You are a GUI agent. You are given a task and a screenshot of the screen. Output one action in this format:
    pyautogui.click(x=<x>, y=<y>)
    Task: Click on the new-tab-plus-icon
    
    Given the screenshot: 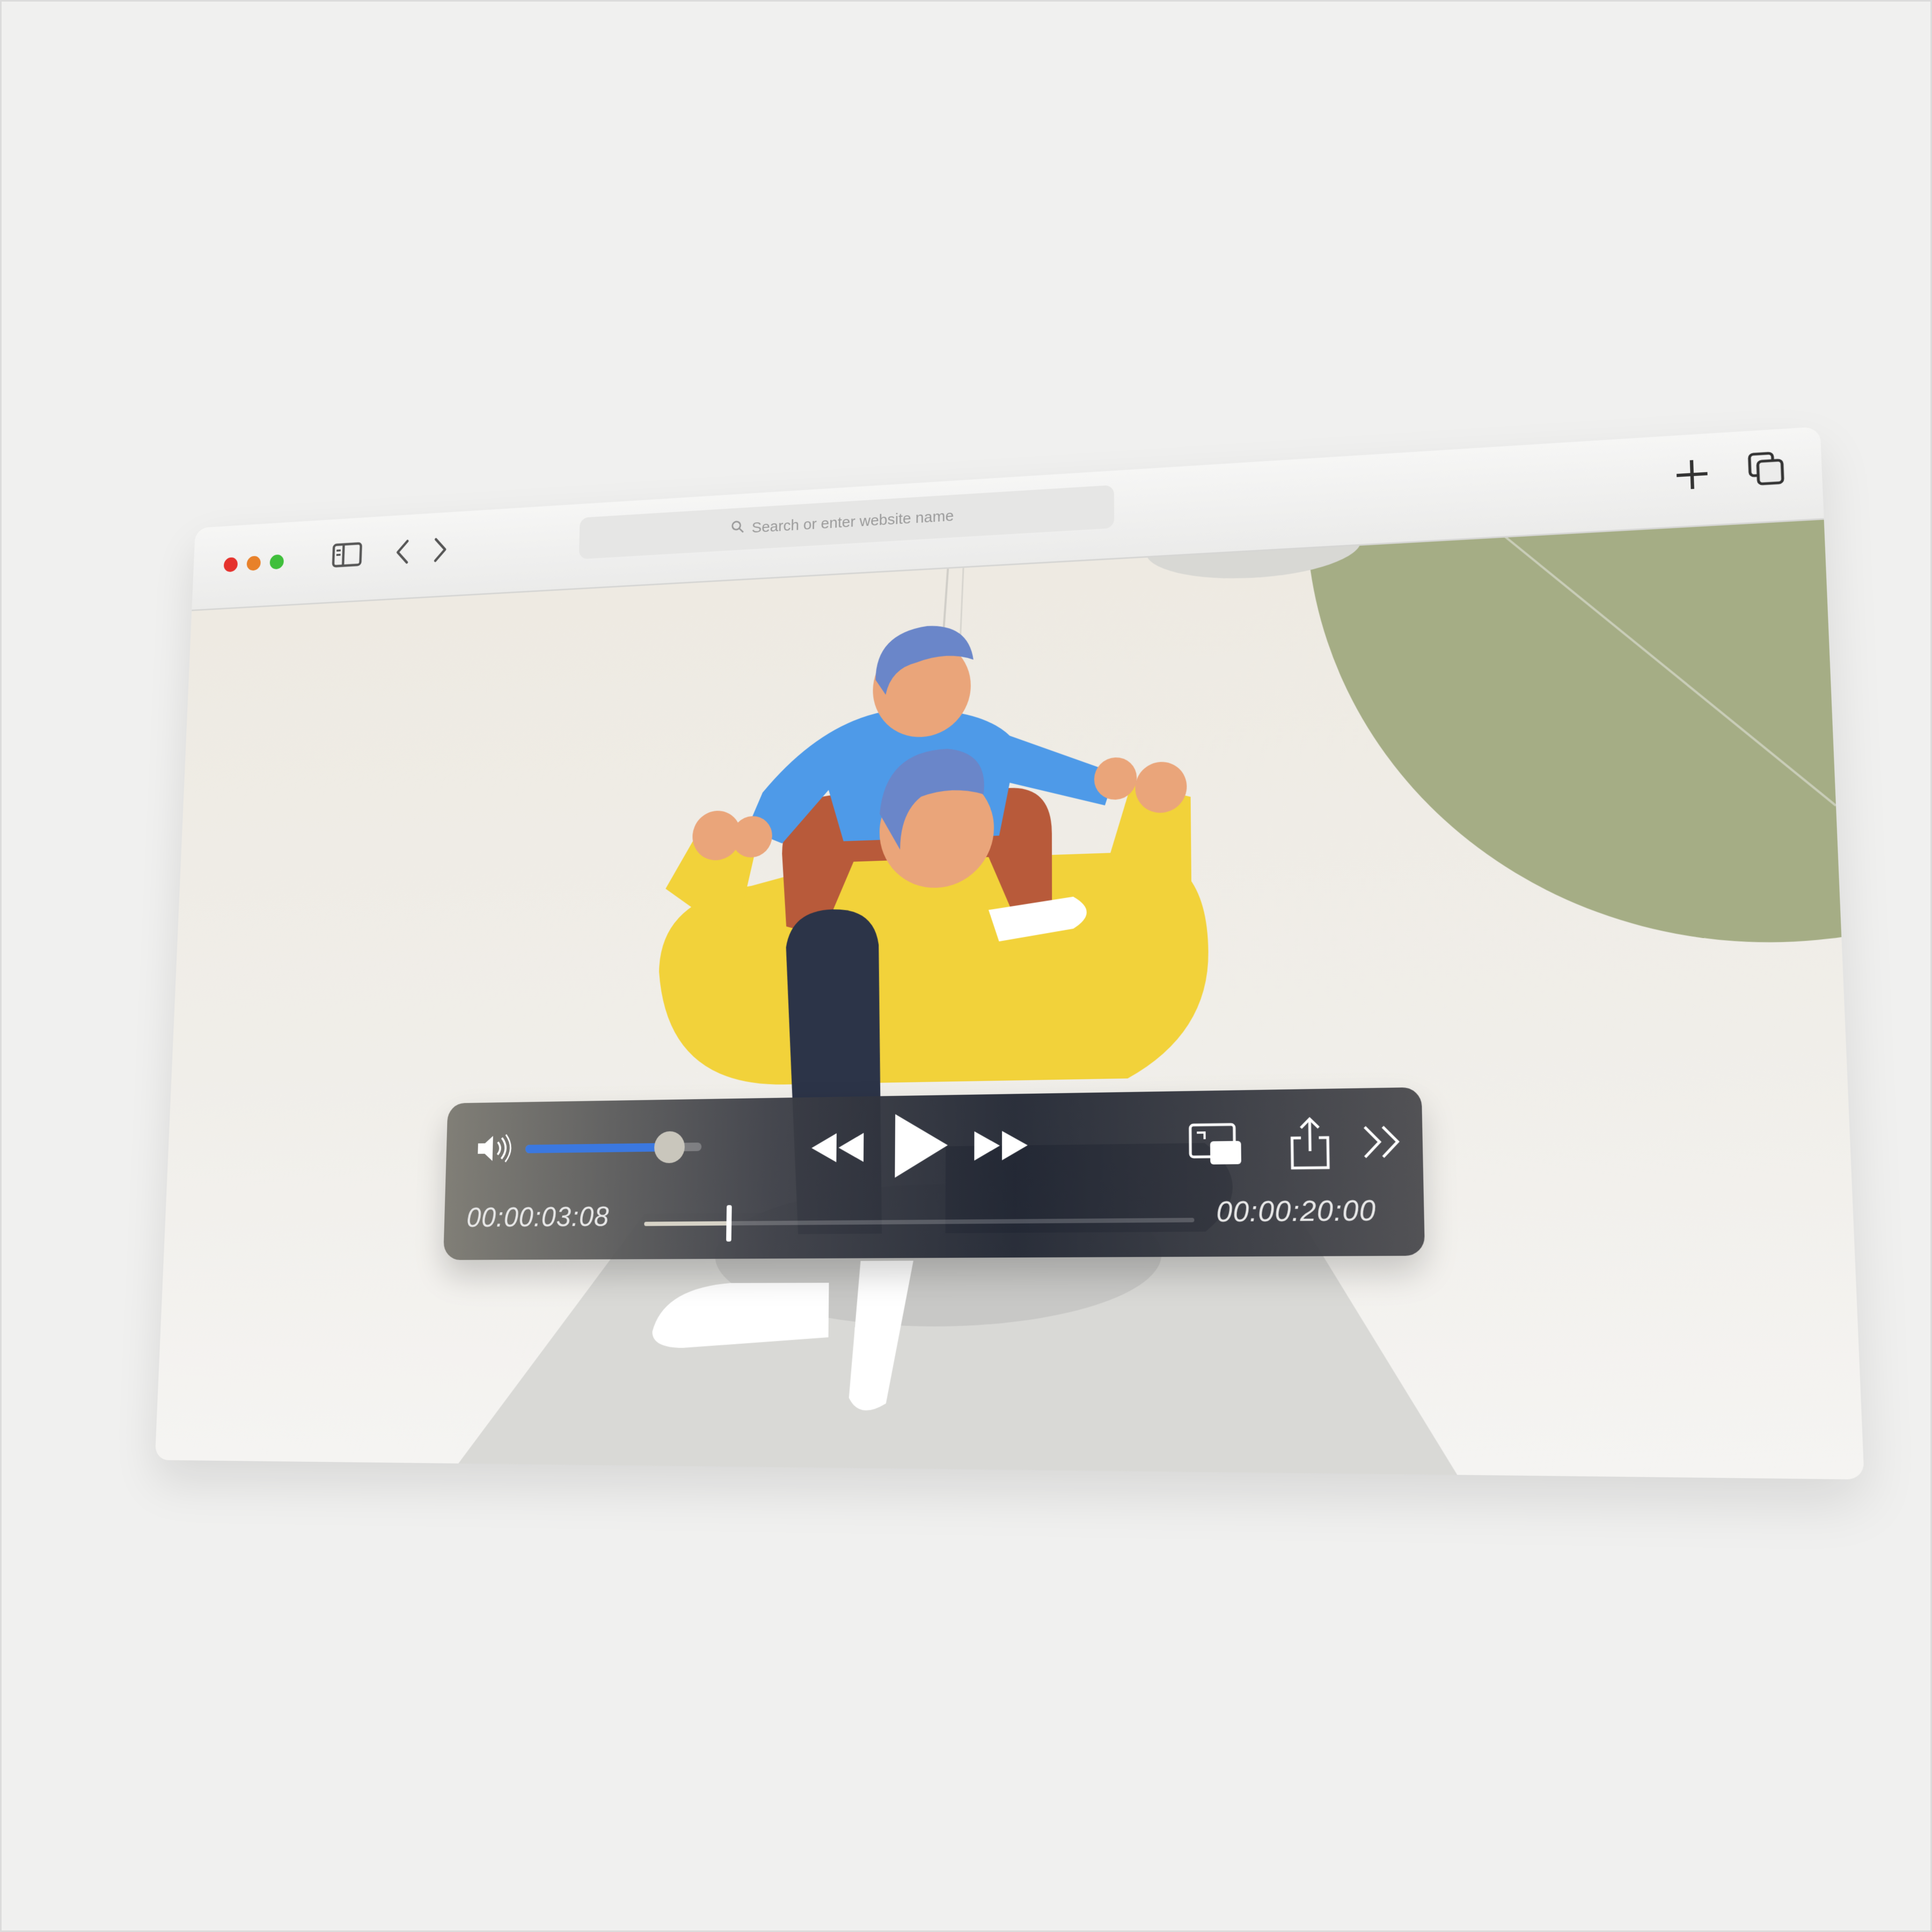 What is the action you would take?
    pyautogui.click(x=1692, y=476)
    